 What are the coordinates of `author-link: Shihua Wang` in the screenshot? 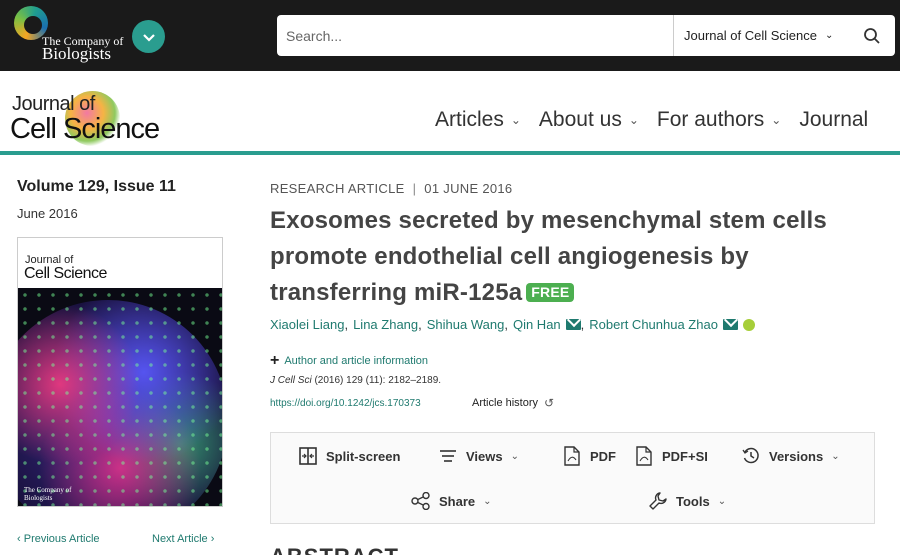 It's located at (466, 324).